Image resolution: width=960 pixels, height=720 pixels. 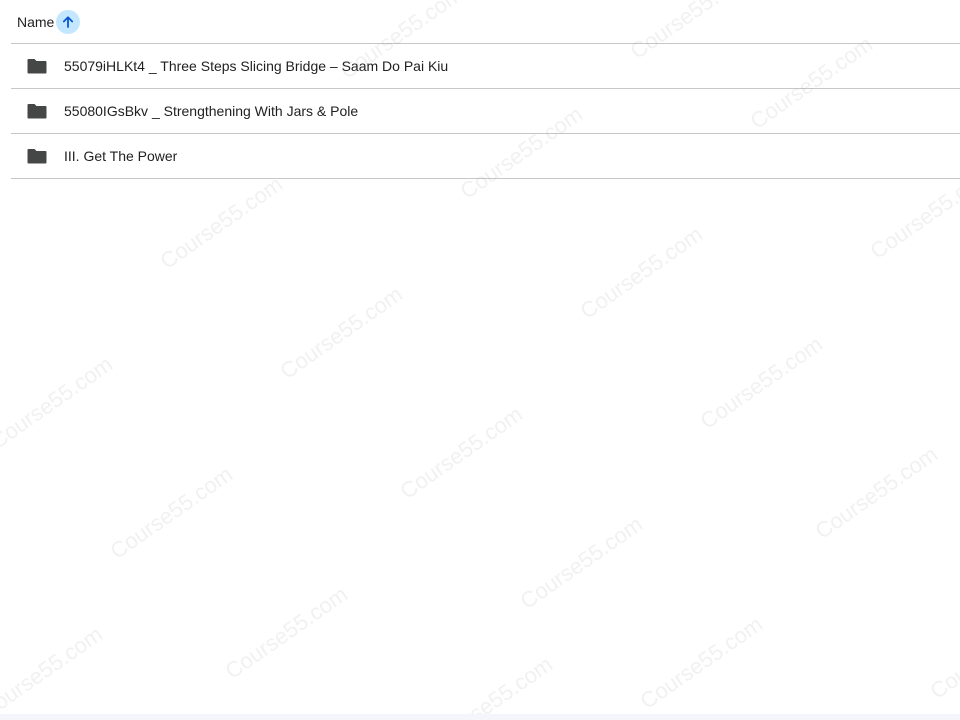 What do you see at coordinates (485, 22) in the screenshot?
I see `list-header: Name` at bounding box center [485, 22].